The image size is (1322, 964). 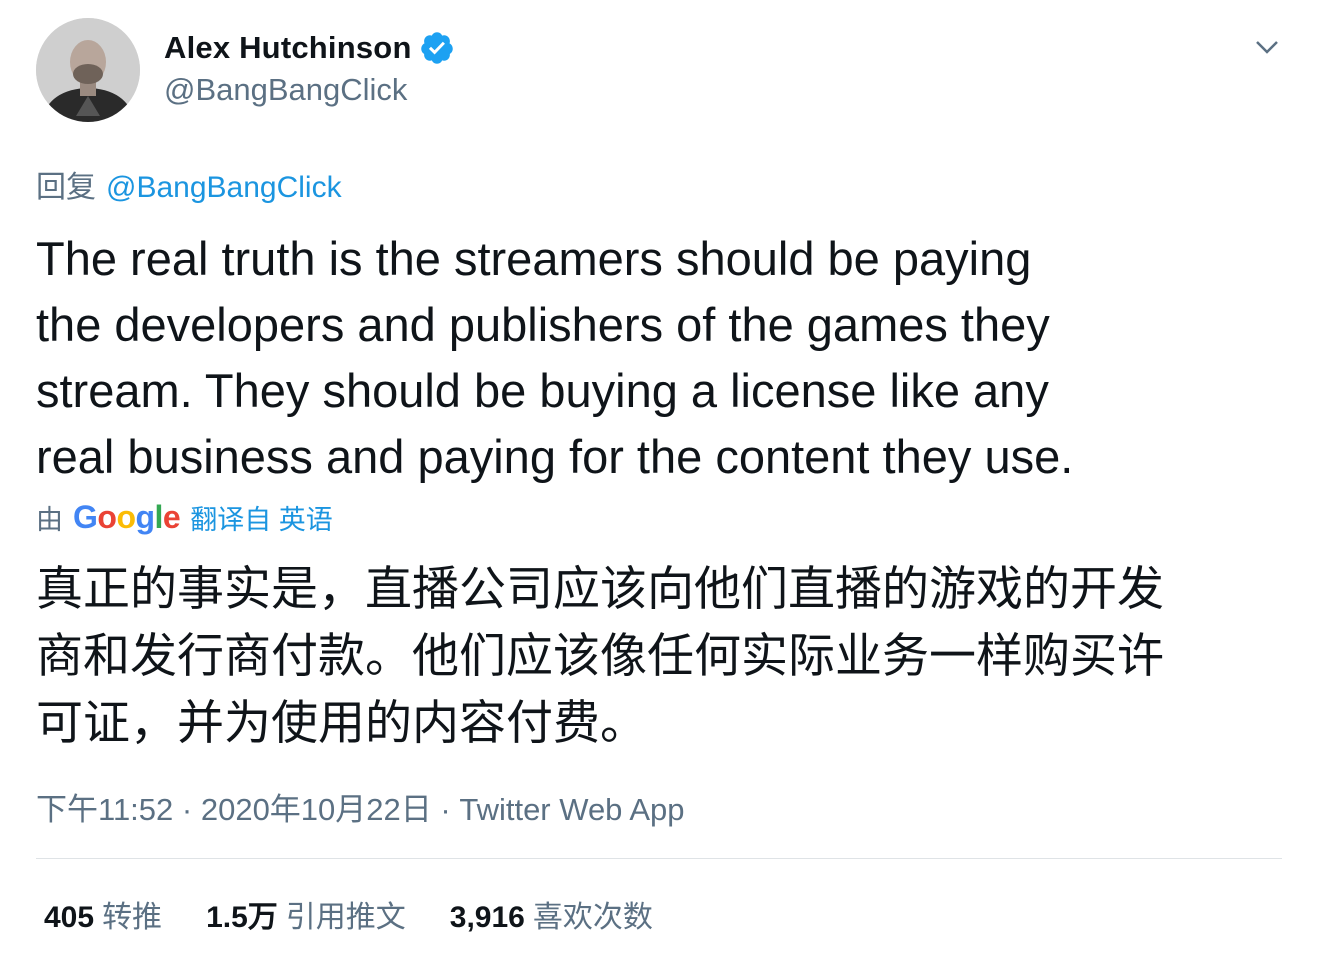 What do you see at coordinates (49, 520) in the screenshot?
I see `translation-by: 由` at bounding box center [49, 520].